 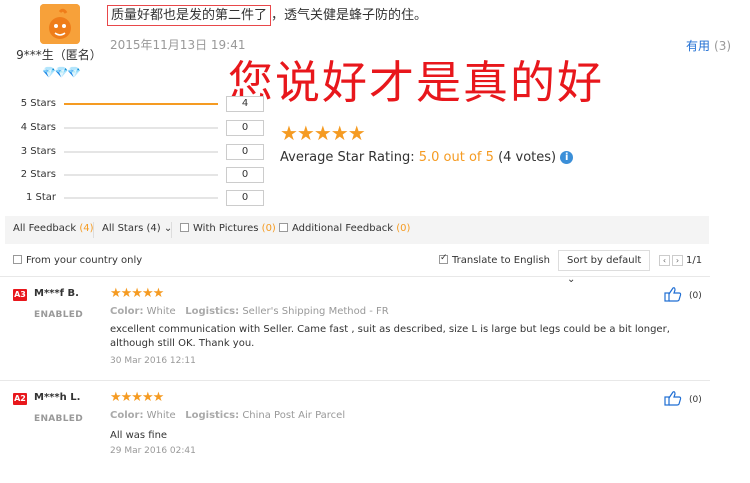 What do you see at coordinates (153, 451) in the screenshot?
I see `review-date: 29 Mar 2016 02:41` at bounding box center [153, 451].